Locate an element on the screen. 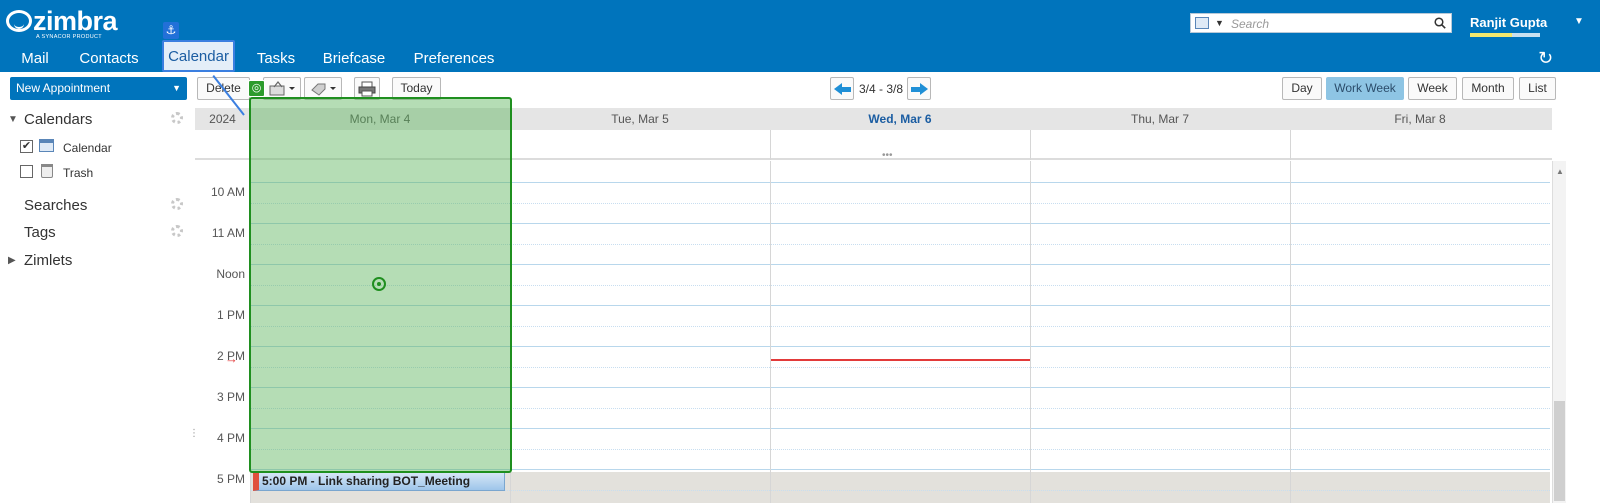  view-list-button: List is located at coordinates (1537, 88).